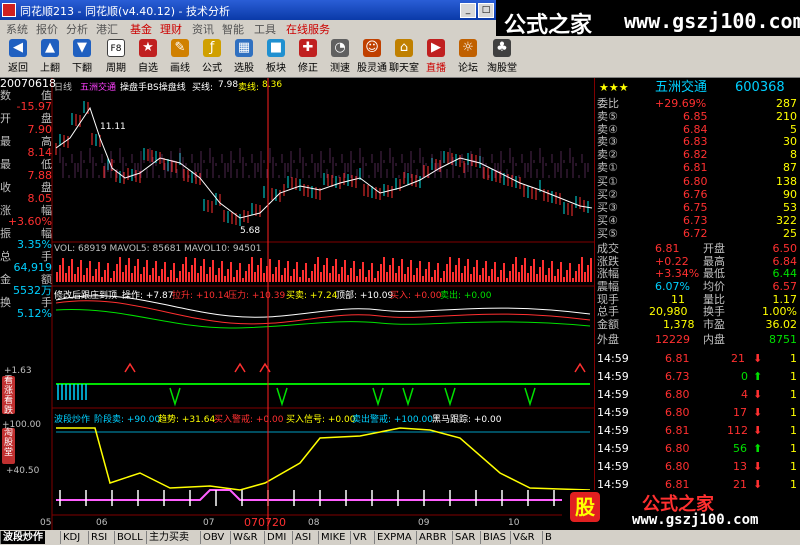  Describe the element at coordinates (245, 537) in the screenshot. I see `tab-indicator: W&R` at that location.